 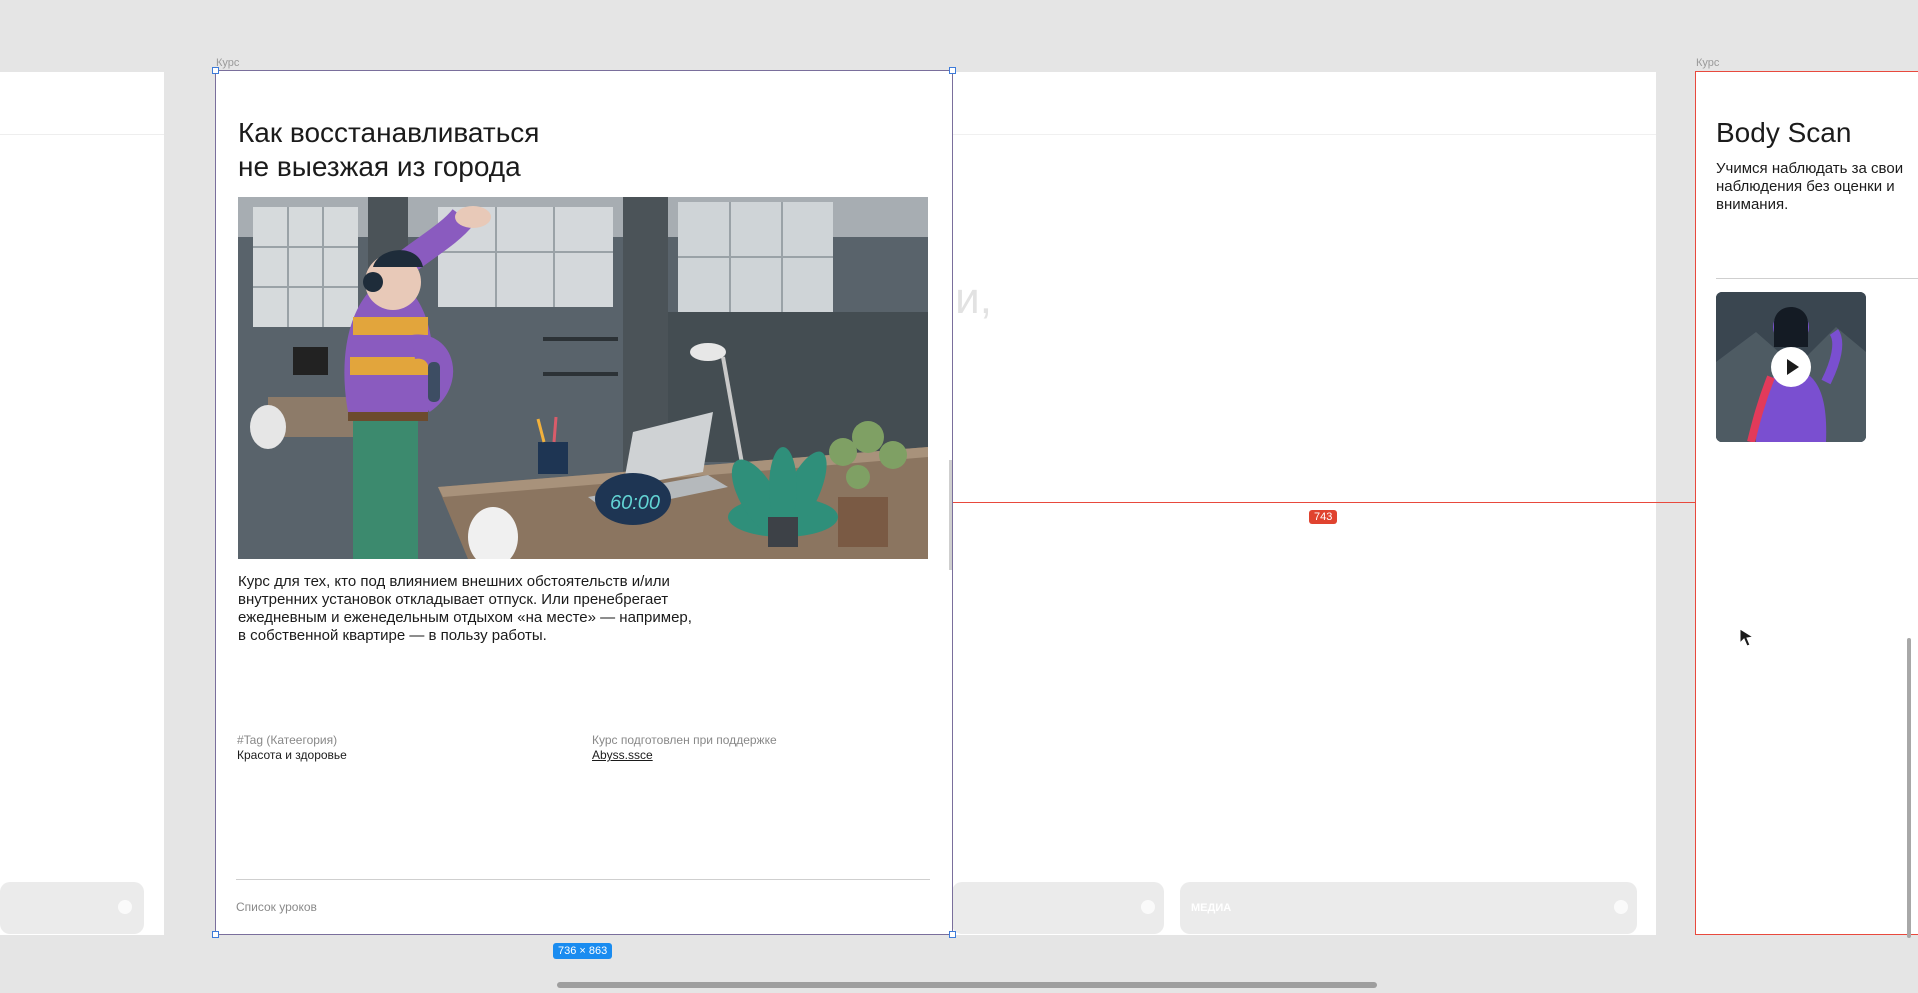 I want to click on resize-handle-bottom-left, so click(x=215, y=934).